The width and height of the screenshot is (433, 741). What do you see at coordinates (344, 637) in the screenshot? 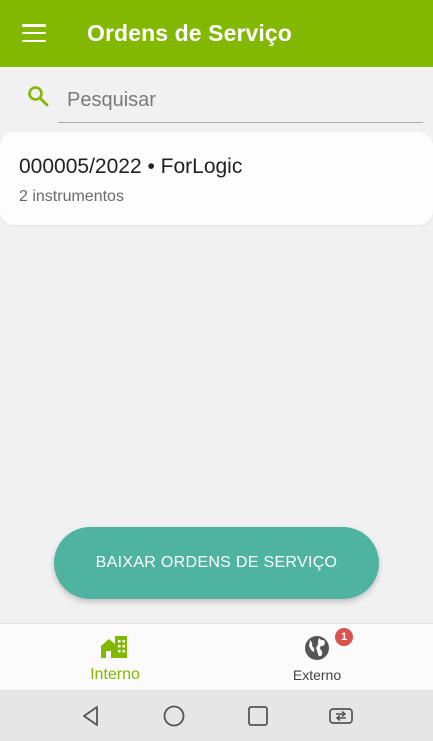
I see `notification-badge: 1` at bounding box center [344, 637].